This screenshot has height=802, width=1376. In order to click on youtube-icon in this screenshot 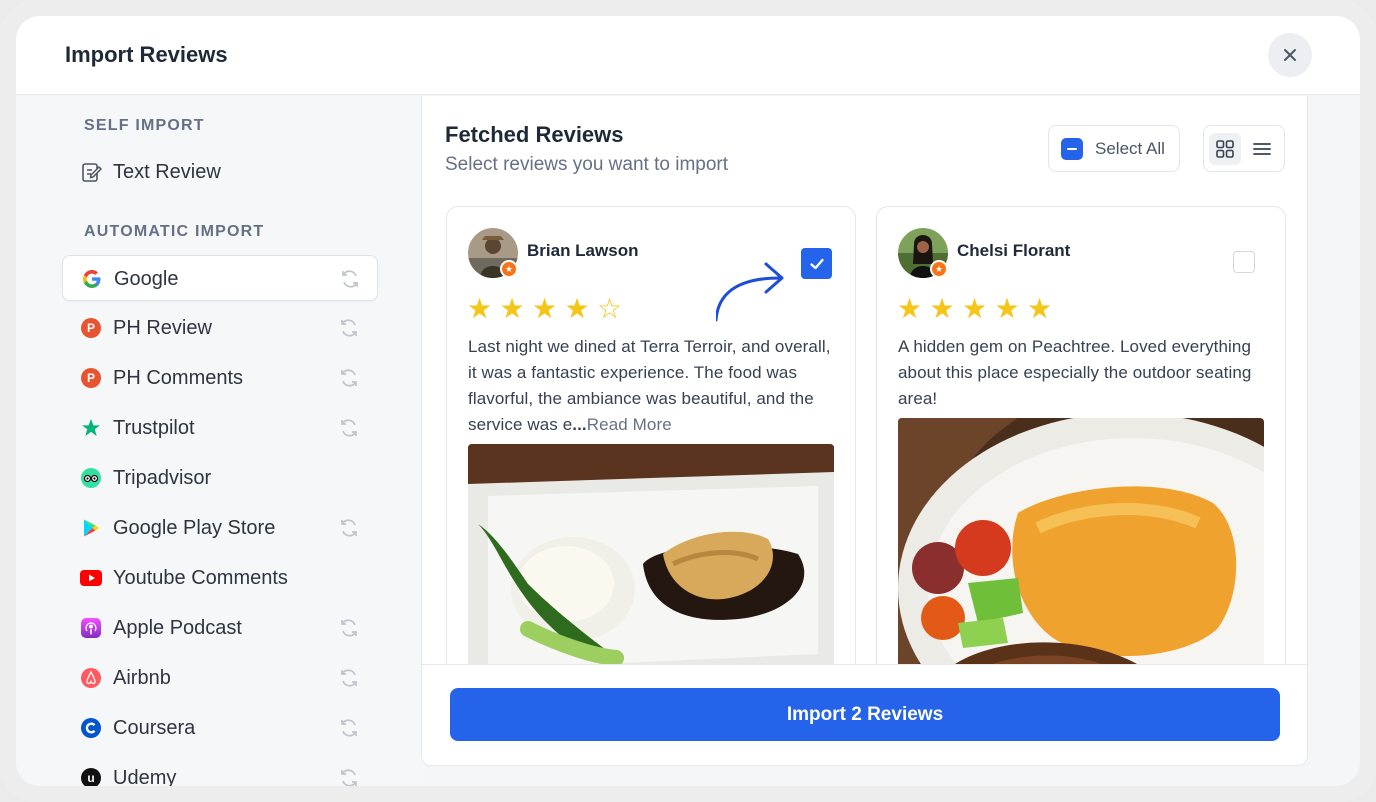, I will do `click(91, 578)`.